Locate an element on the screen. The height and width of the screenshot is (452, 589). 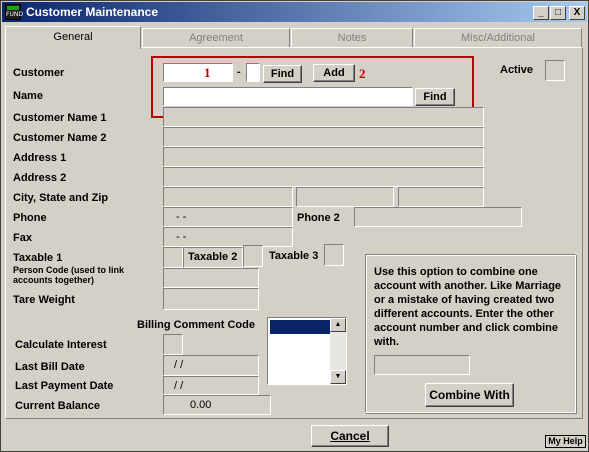
combine-with-button: Combine With is located at coordinates (469, 395).